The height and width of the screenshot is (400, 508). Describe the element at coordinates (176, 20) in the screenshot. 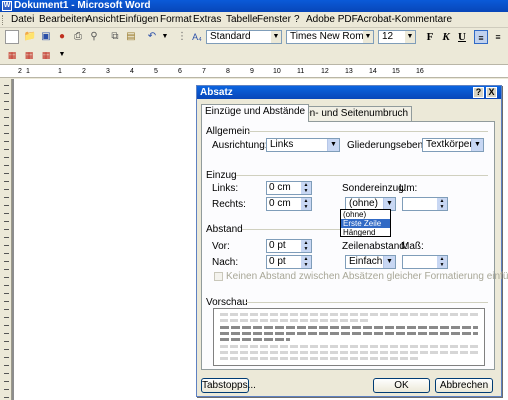

I see `menu-format: Format` at that location.